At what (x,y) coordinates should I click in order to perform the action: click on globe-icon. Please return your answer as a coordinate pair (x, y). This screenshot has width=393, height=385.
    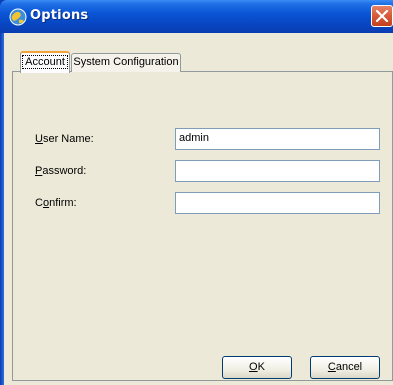
    Looking at the image, I should click on (18, 17).